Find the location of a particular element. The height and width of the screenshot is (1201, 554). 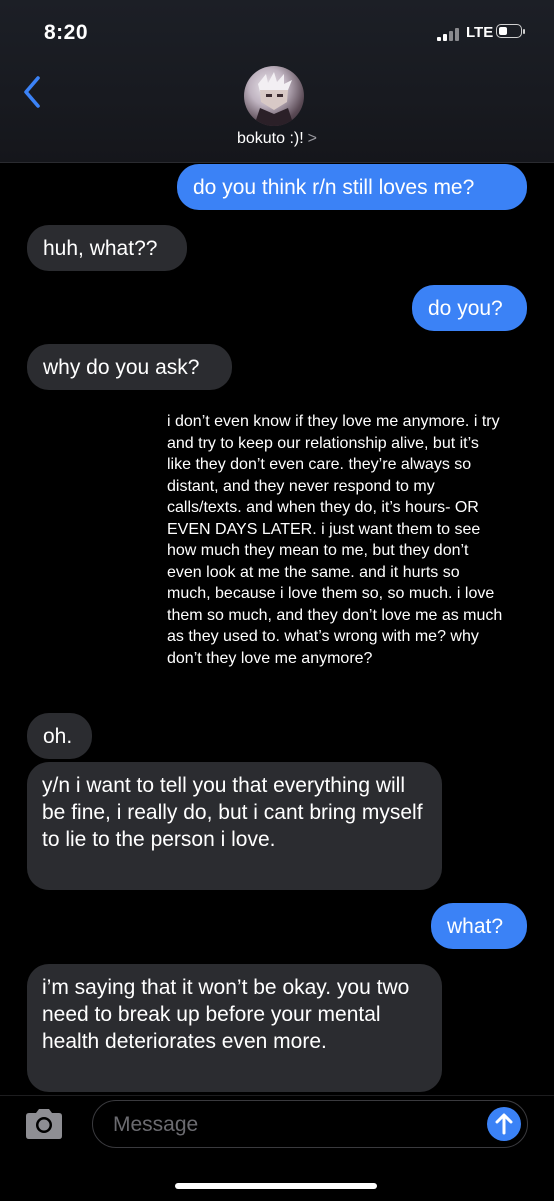

message-bubble-incoming: huh, what?? is located at coordinates (107, 248).